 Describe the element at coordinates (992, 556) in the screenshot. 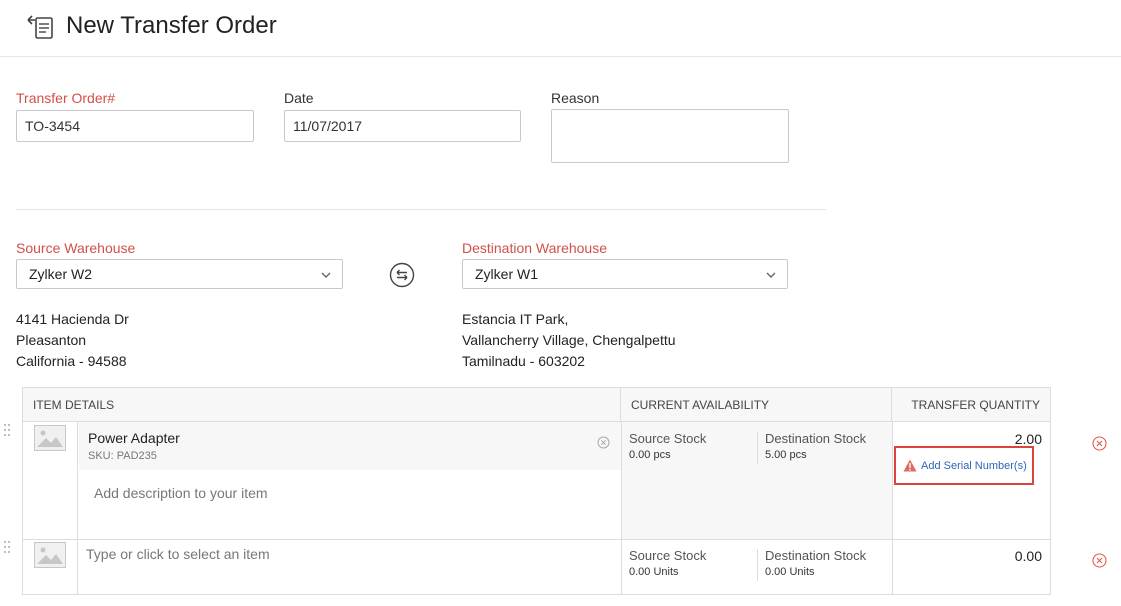

I see `transfer-quantity-input: 0.00` at that location.